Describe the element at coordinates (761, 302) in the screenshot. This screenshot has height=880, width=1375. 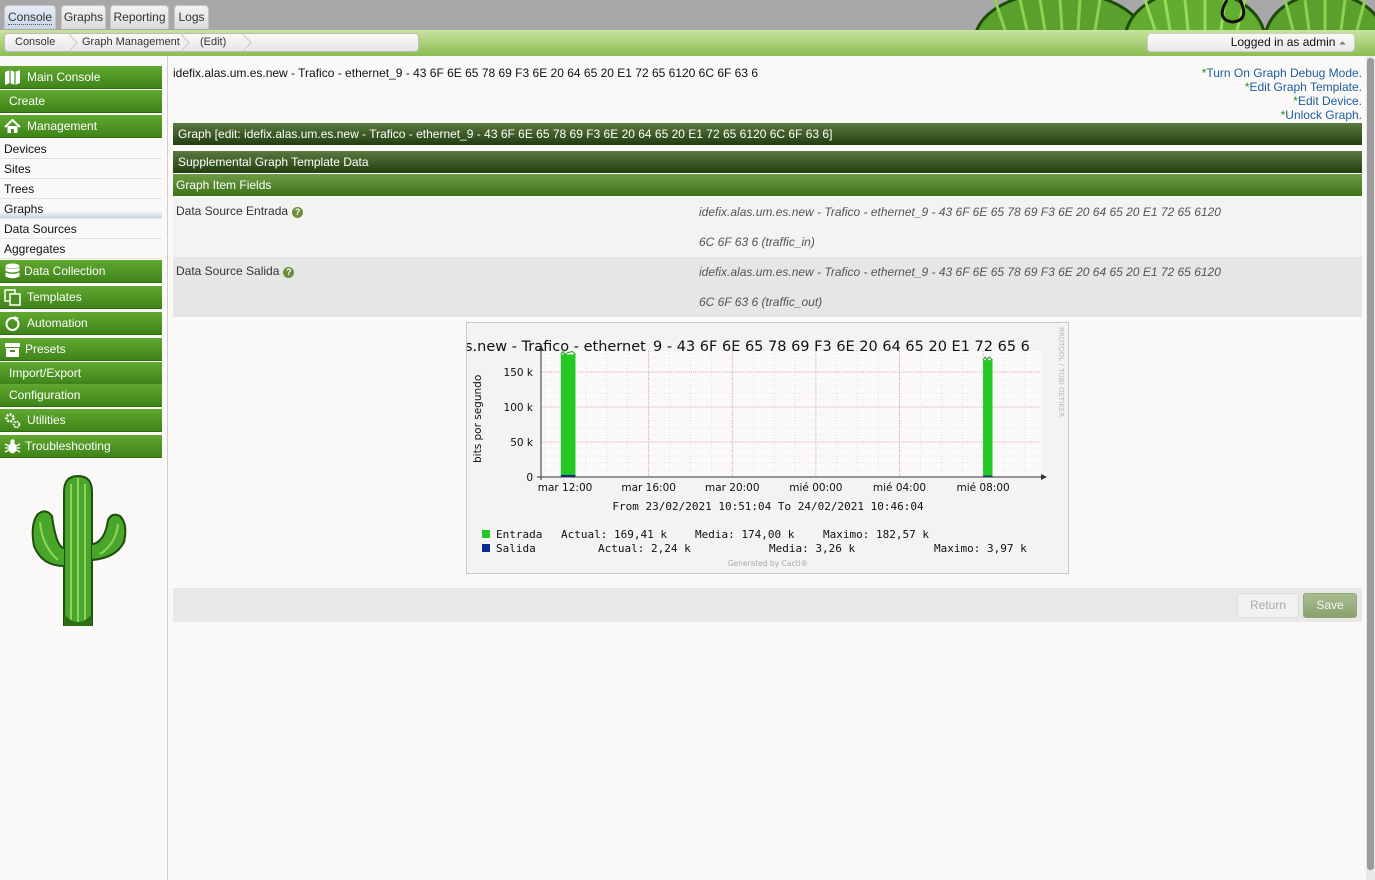
I see `field-value-line: 6C 6F 63 6 (traffic_out)` at that location.